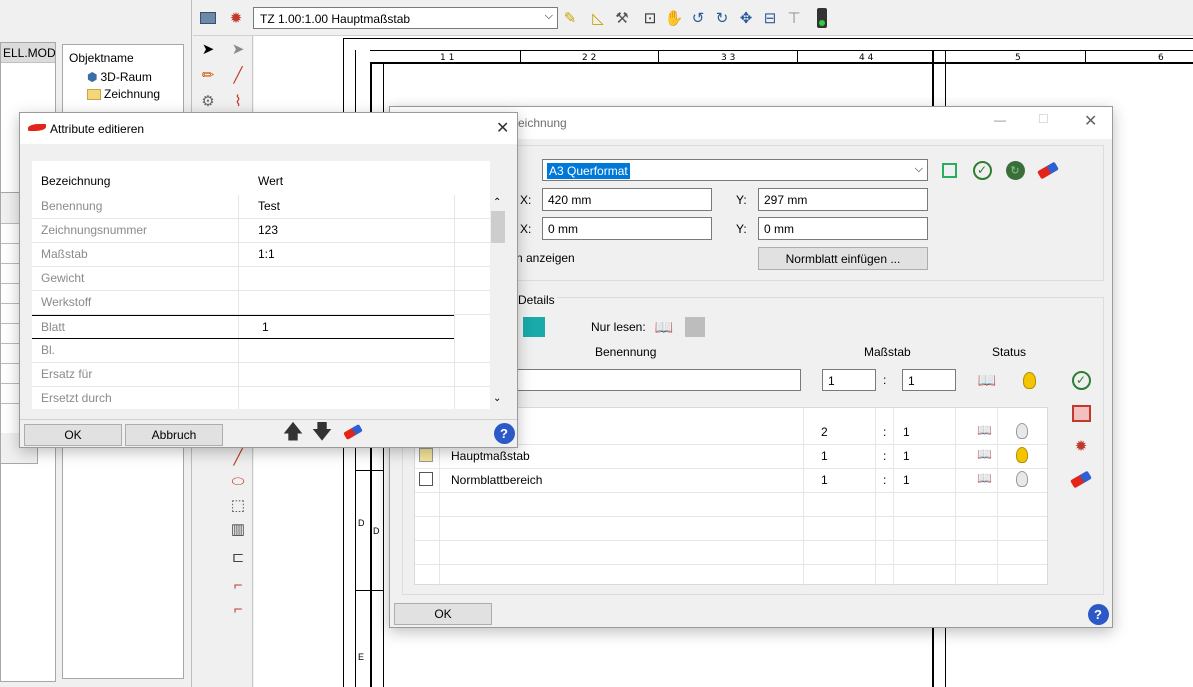 This screenshot has height=687, width=1193. I want to click on refresh-icon: ↻, so click(1015, 170).